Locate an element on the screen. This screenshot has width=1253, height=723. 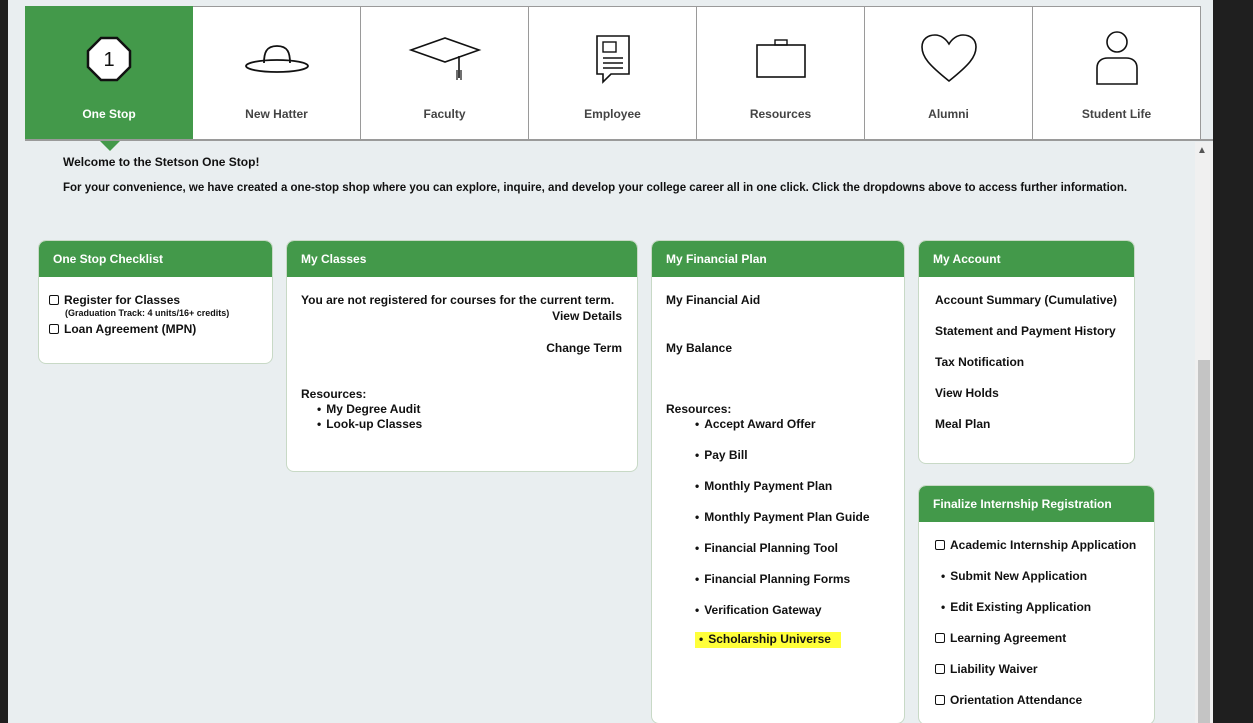
nav-tile-student-life: Student Life is located at coordinates (1117, 73).